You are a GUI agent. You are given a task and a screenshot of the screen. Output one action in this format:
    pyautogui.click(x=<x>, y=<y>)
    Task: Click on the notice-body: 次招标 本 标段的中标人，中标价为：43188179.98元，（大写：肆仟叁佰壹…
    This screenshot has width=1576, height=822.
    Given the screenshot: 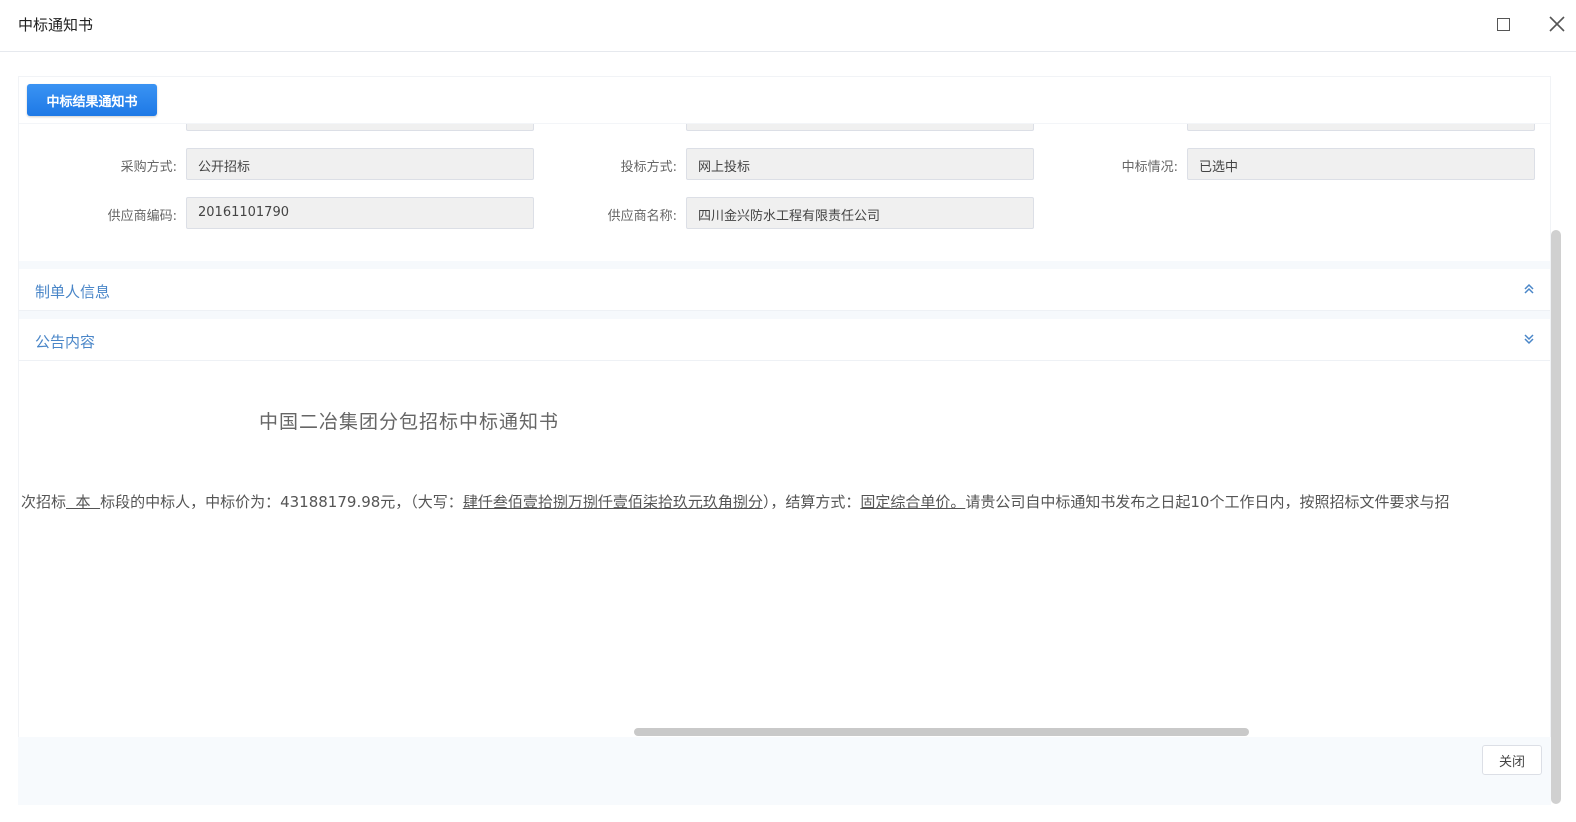 What is the action you would take?
    pyautogui.click(x=735, y=501)
    